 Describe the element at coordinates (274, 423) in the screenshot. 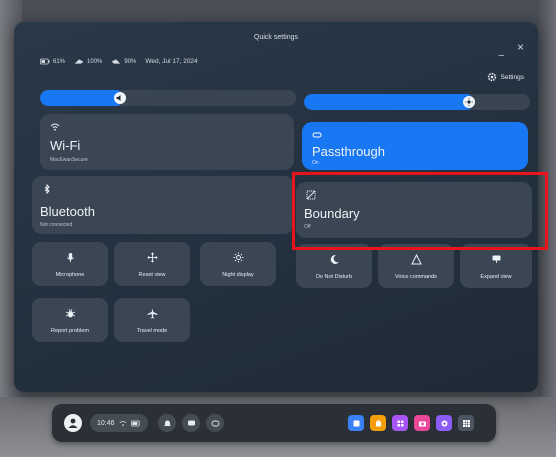

I see `taskbar: 10:46` at that location.